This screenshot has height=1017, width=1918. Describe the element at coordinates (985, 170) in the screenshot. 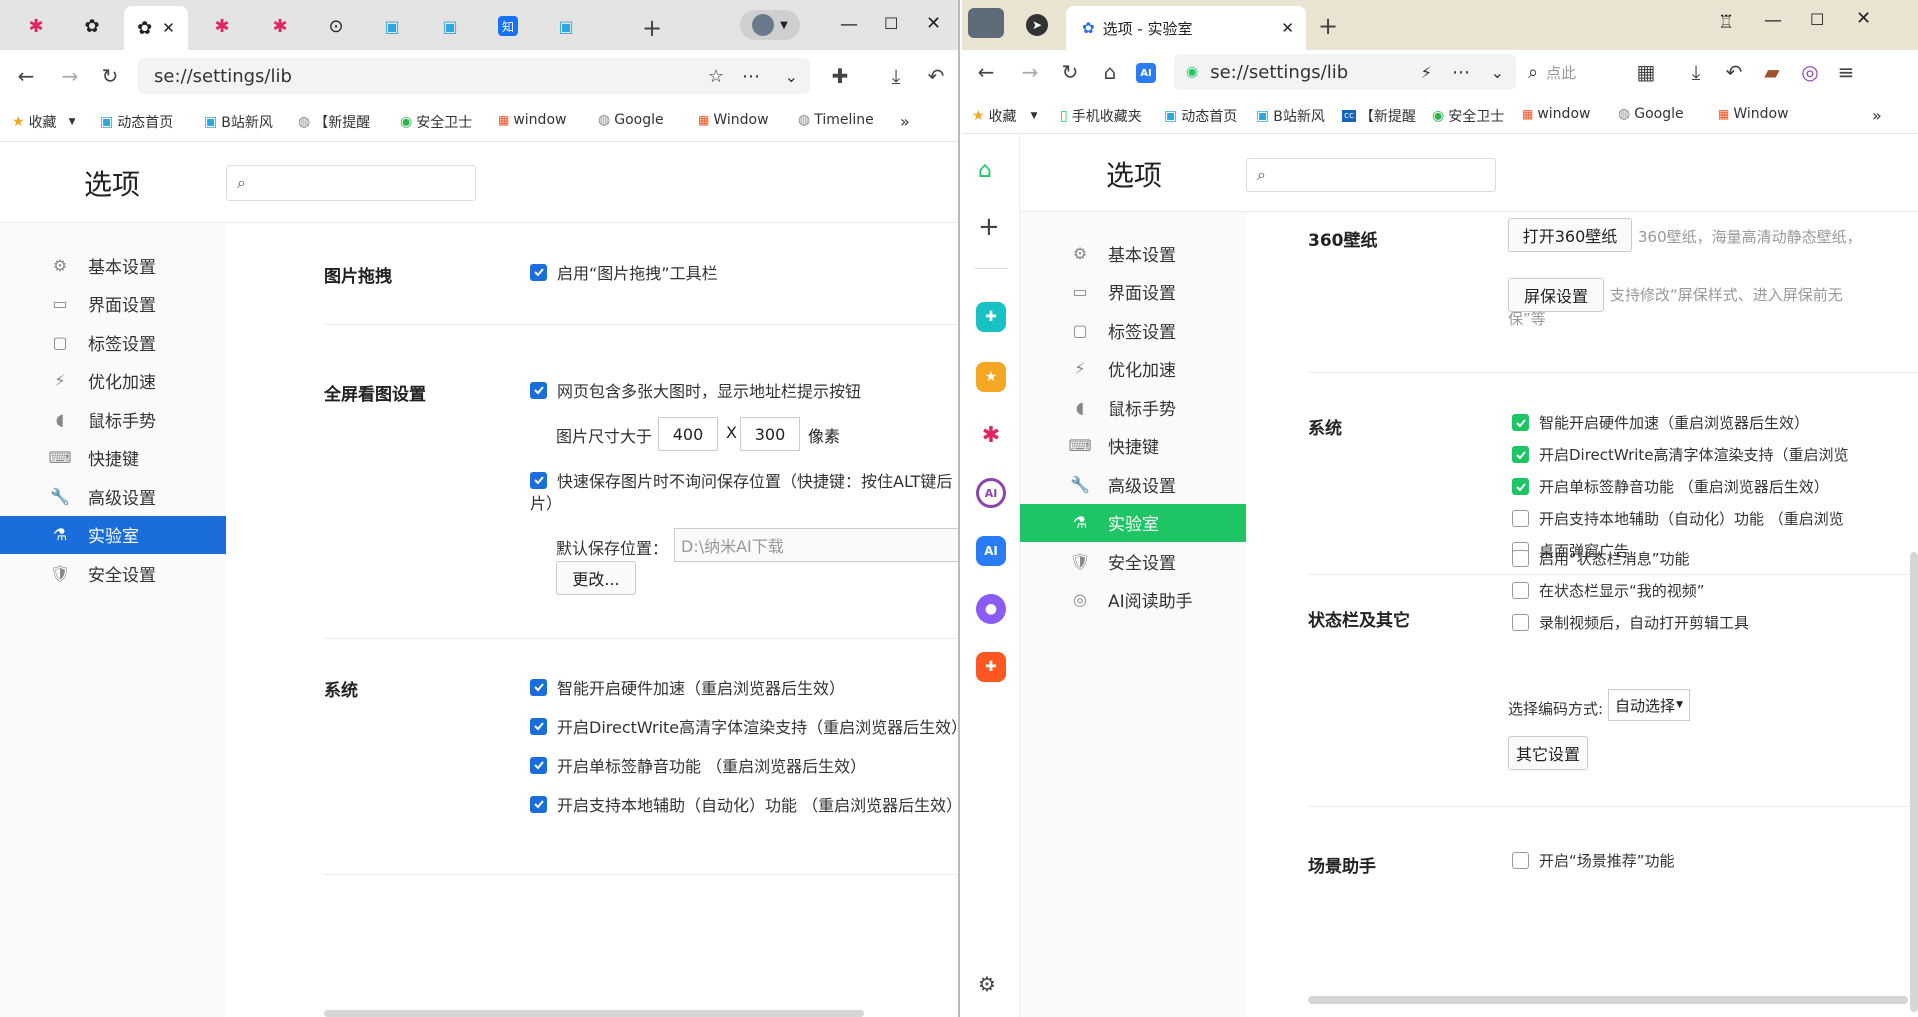

I see `home-icon: ⌂` at that location.